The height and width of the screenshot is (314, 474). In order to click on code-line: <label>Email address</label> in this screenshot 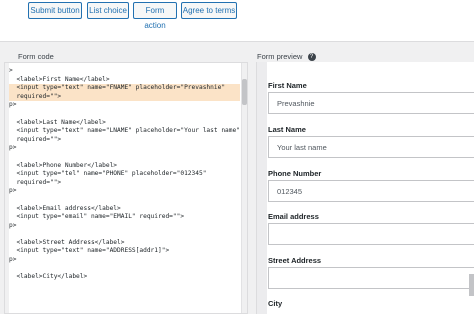, I will do `click(65, 208)`.